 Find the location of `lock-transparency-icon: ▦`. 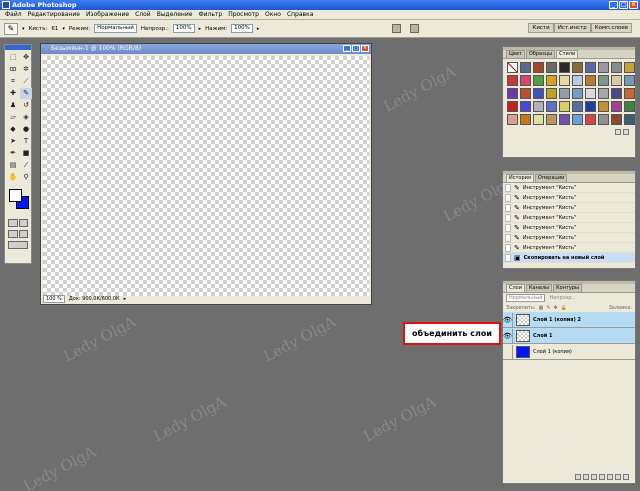

lock-transparency-icon: ▦ is located at coordinates (541, 308).